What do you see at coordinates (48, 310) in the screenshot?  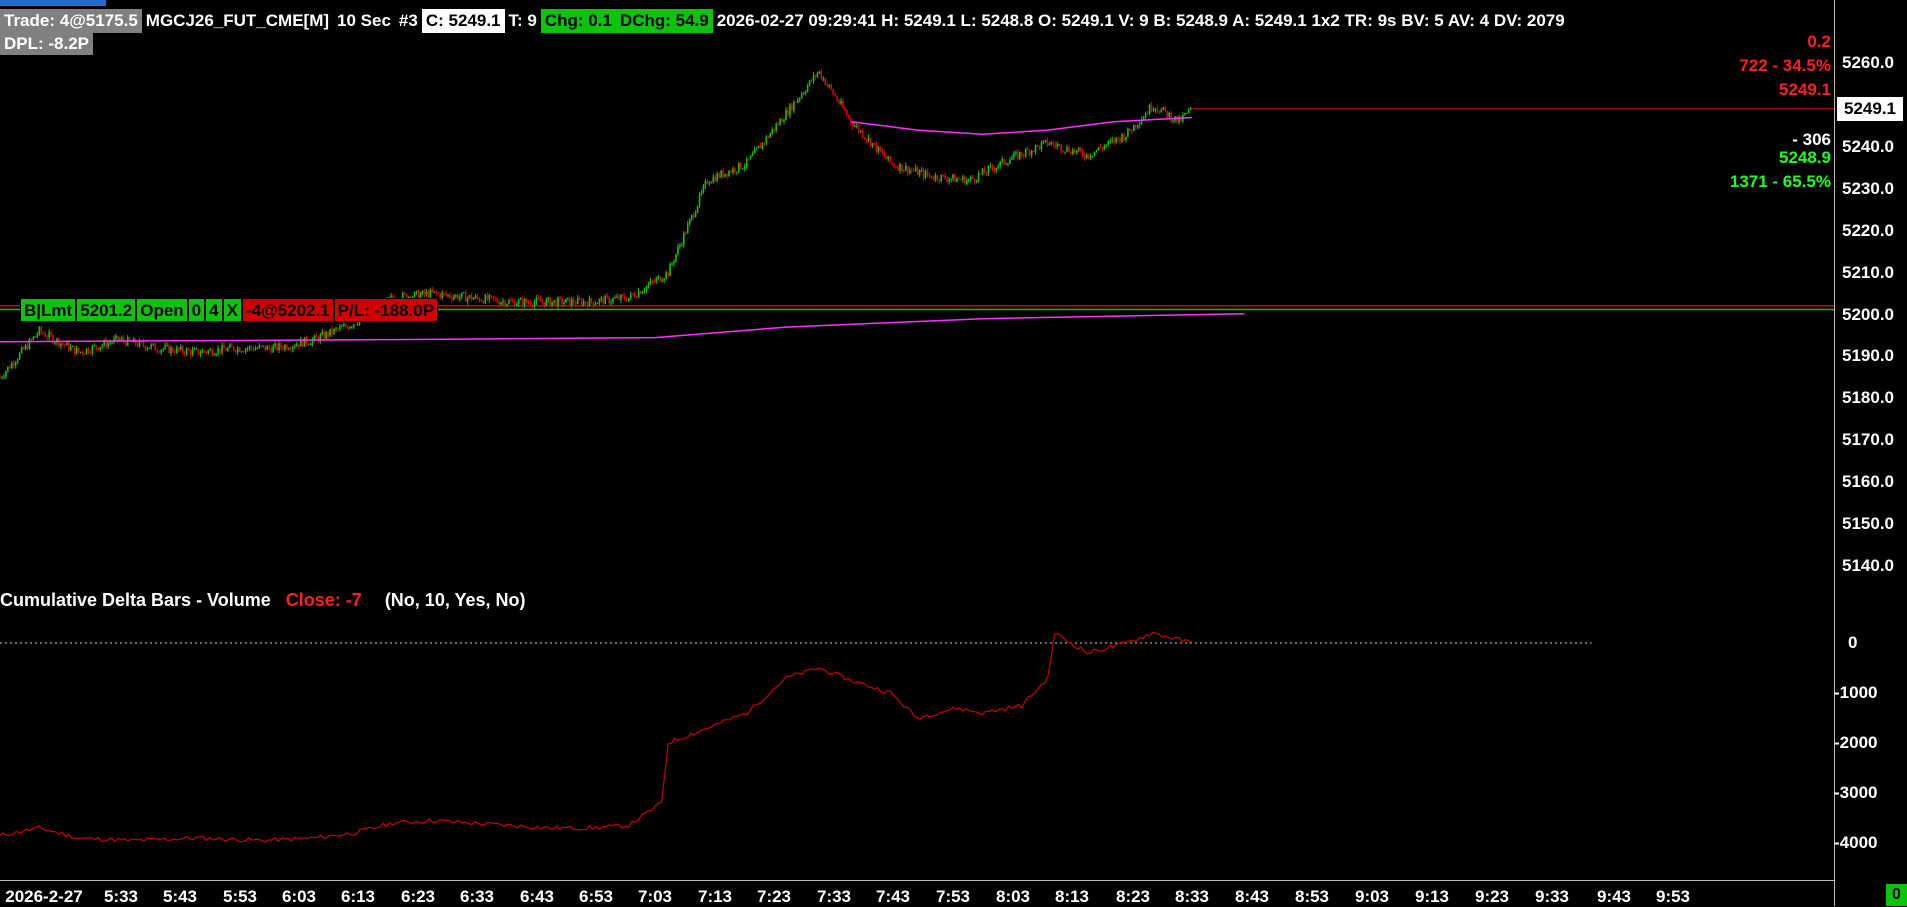 I see `order-side: B|Lmt` at bounding box center [48, 310].